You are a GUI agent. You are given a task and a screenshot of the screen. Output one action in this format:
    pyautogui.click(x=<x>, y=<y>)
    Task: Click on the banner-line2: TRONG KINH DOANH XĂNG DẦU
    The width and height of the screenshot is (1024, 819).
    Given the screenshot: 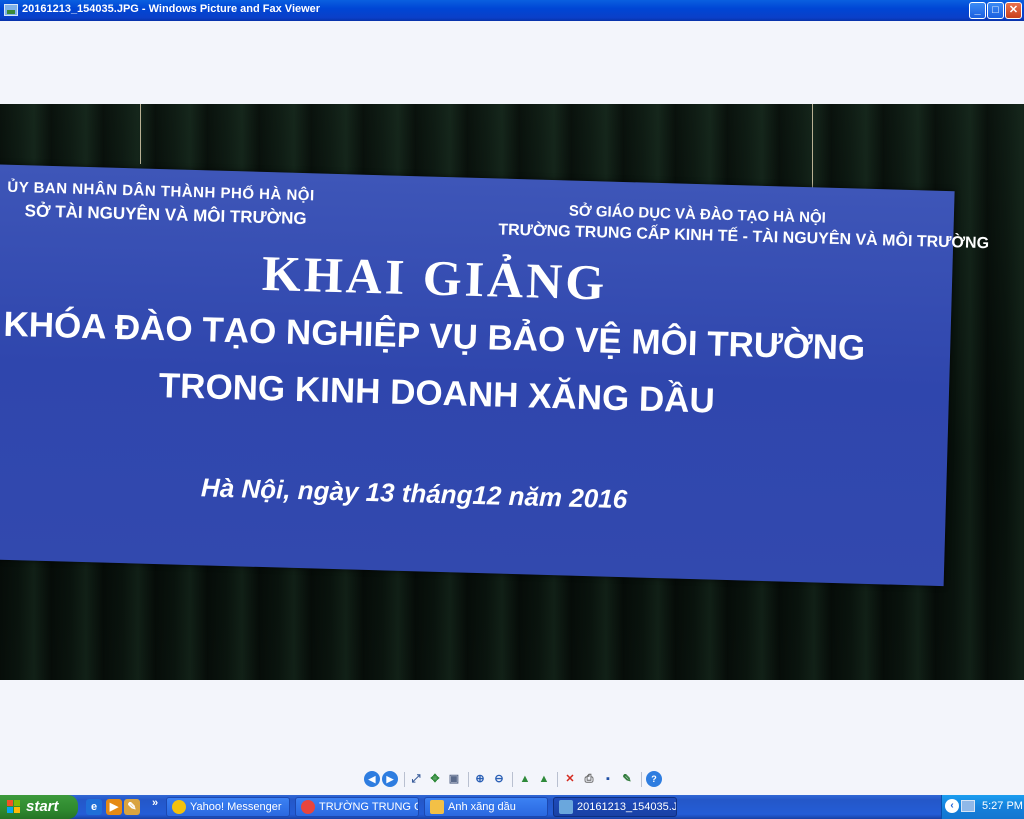 What is the action you would take?
    pyautogui.click(x=437, y=393)
    